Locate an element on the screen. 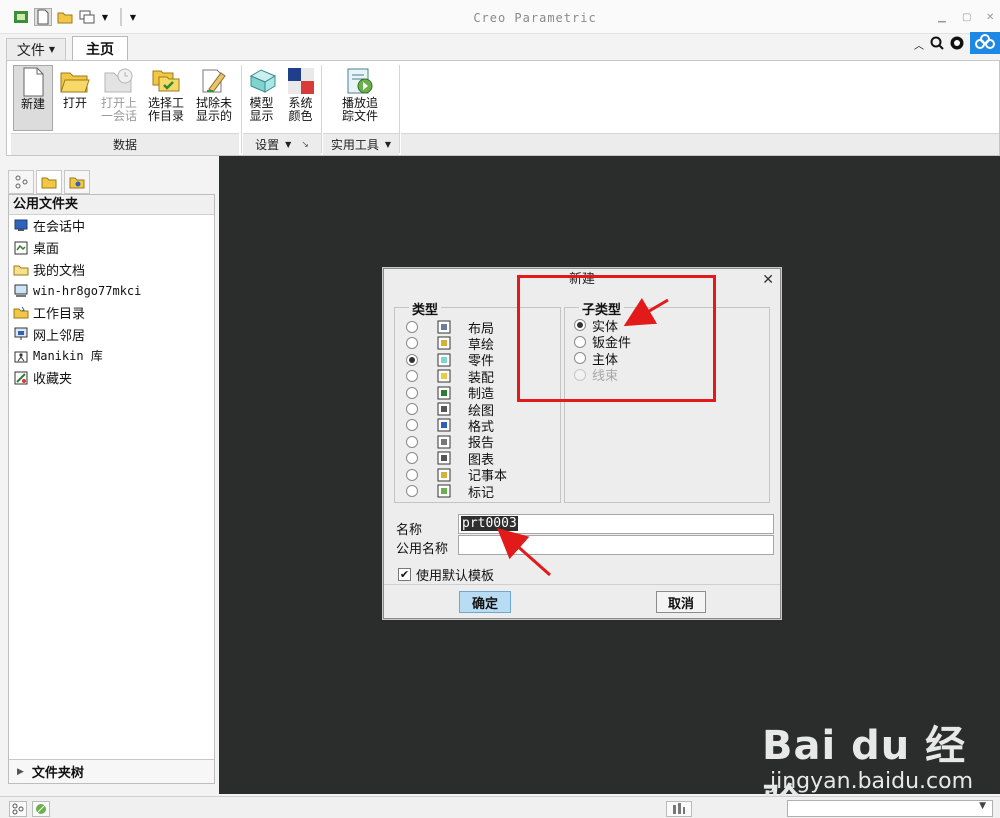 This screenshot has width=1000, height=818. favorites-tab is located at coordinates (77, 182).